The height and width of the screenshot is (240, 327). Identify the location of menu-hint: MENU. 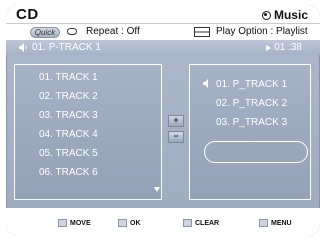
(275, 223).